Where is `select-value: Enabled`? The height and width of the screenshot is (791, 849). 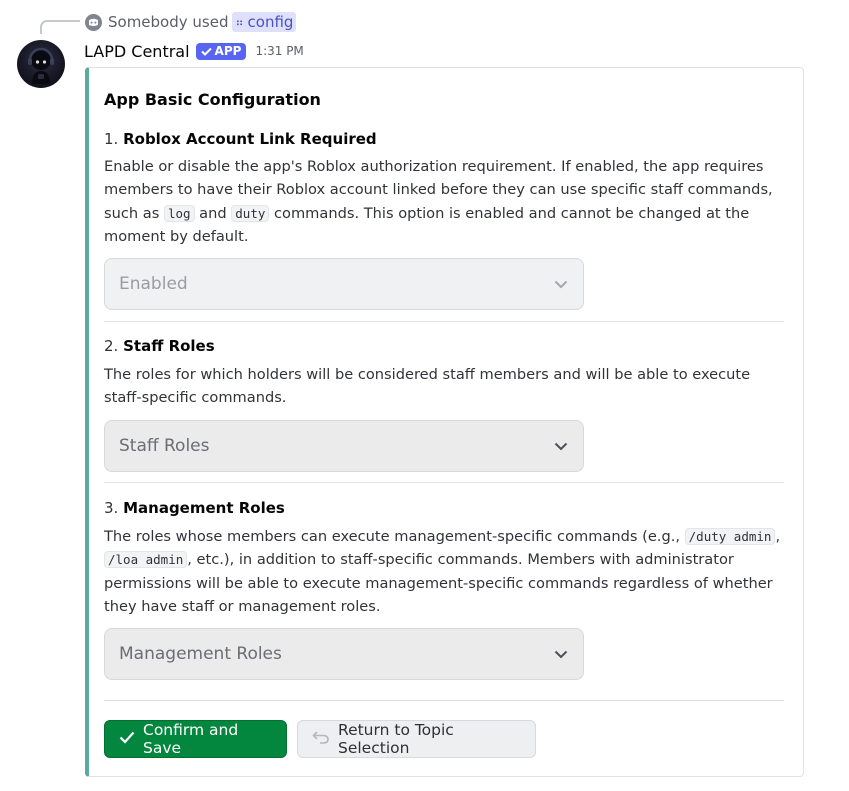 select-value: Enabled is located at coordinates (153, 284).